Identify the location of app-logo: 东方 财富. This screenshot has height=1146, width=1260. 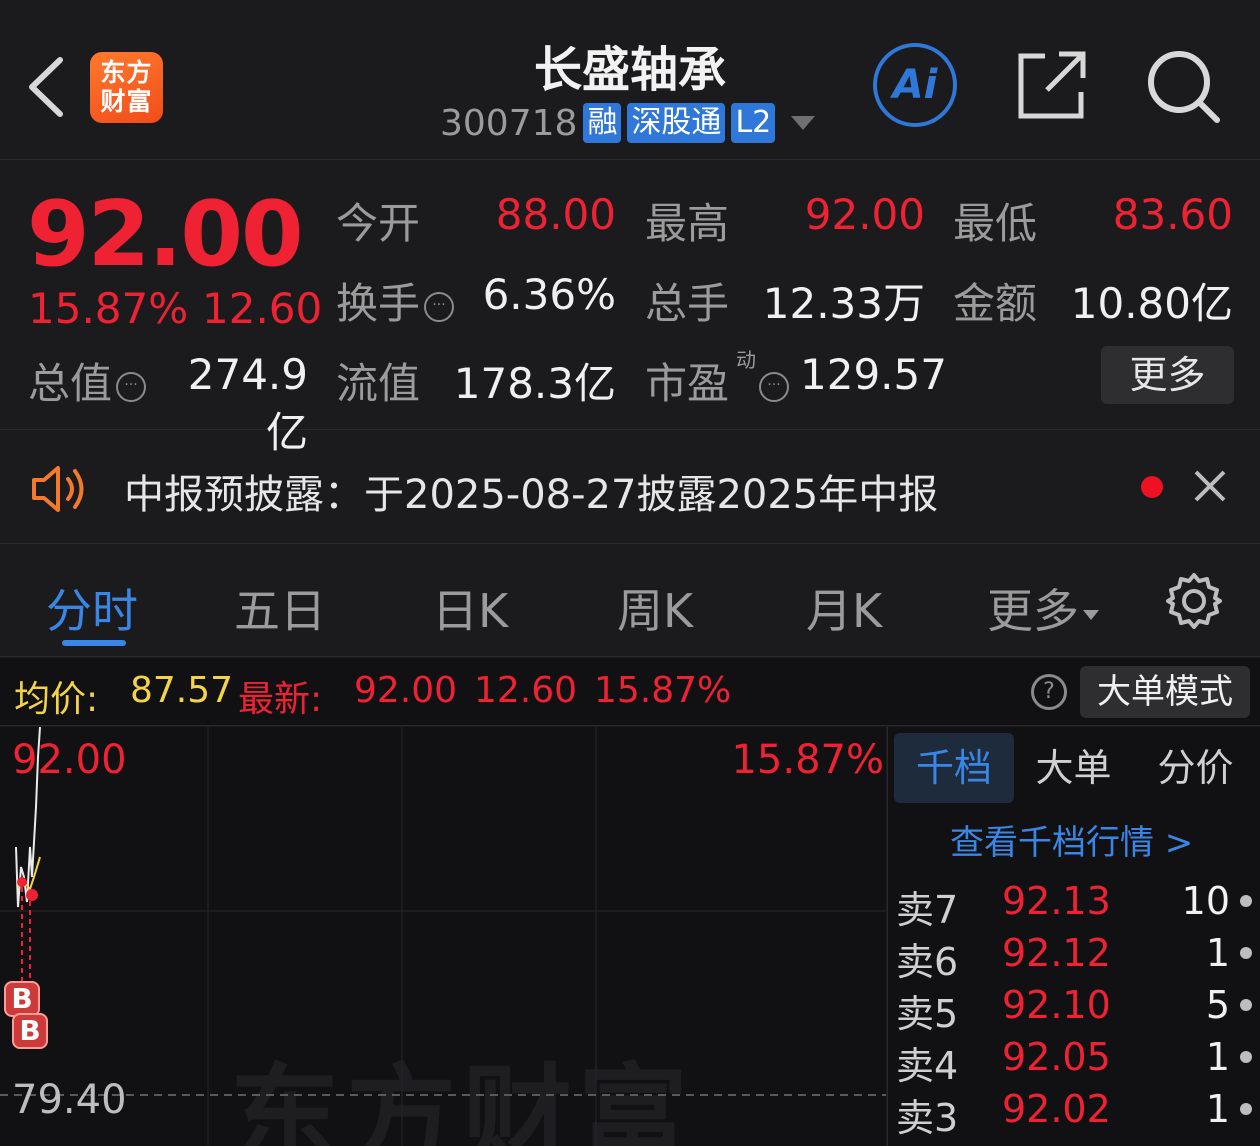
(126, 87).